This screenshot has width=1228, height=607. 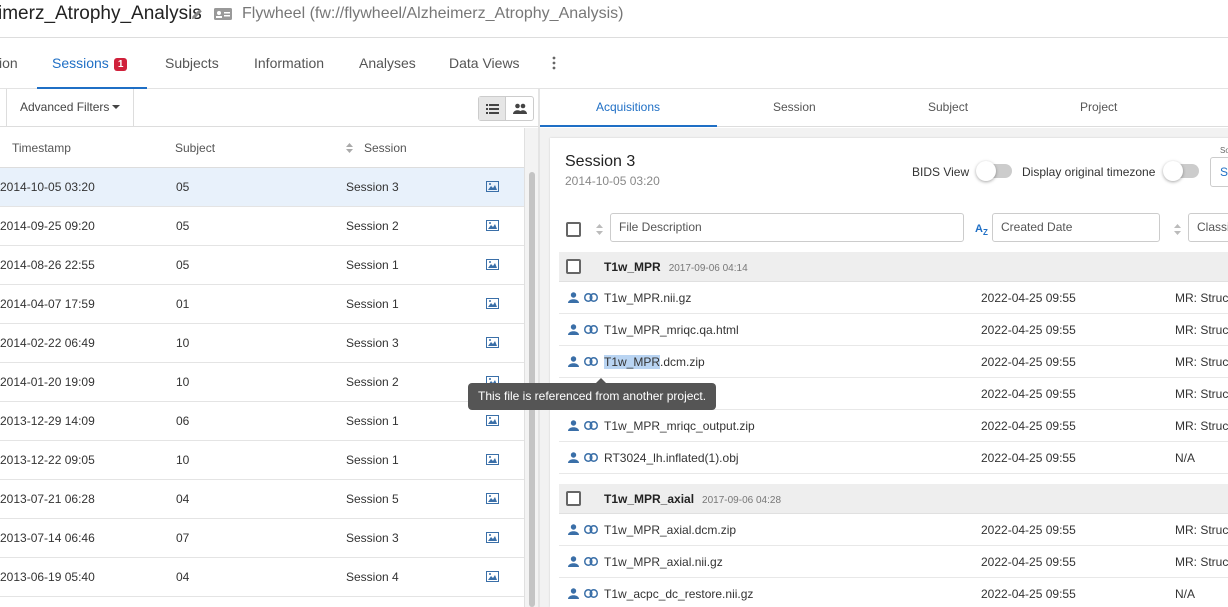 What do you see at coordinates (573, 229) in the screenshot?
I see `select-all-checkbox` at bounding box center [573, 229].